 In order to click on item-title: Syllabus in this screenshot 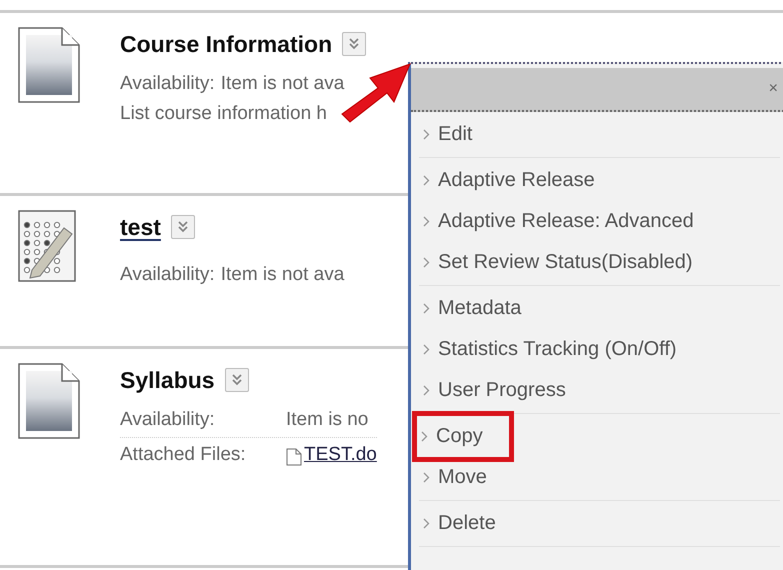, I will do `click(167, 380)`.